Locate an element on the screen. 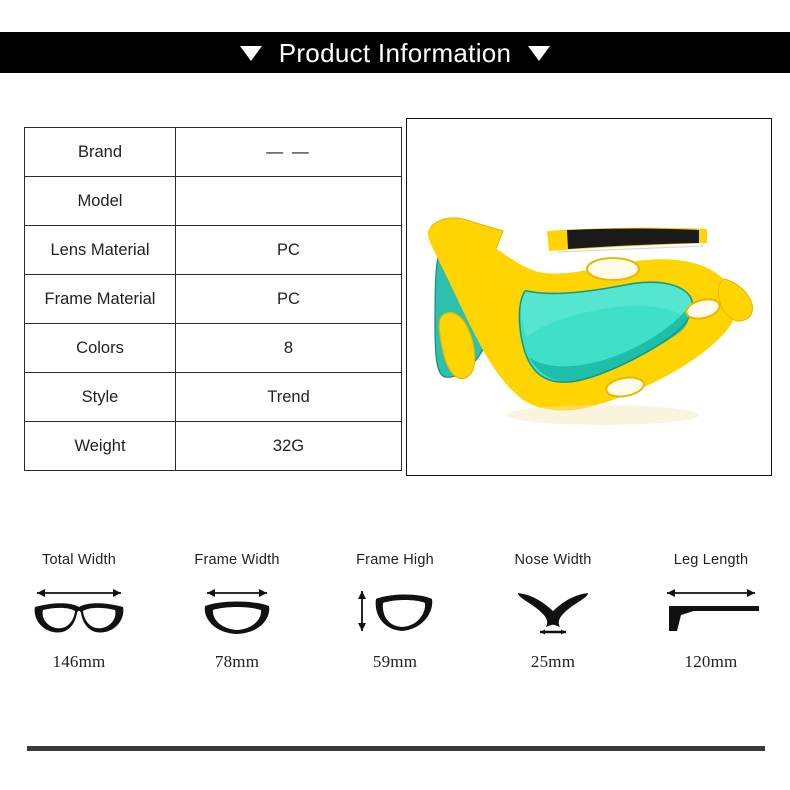  table-row: Lens Material PC is located at coordinates (213, 250).